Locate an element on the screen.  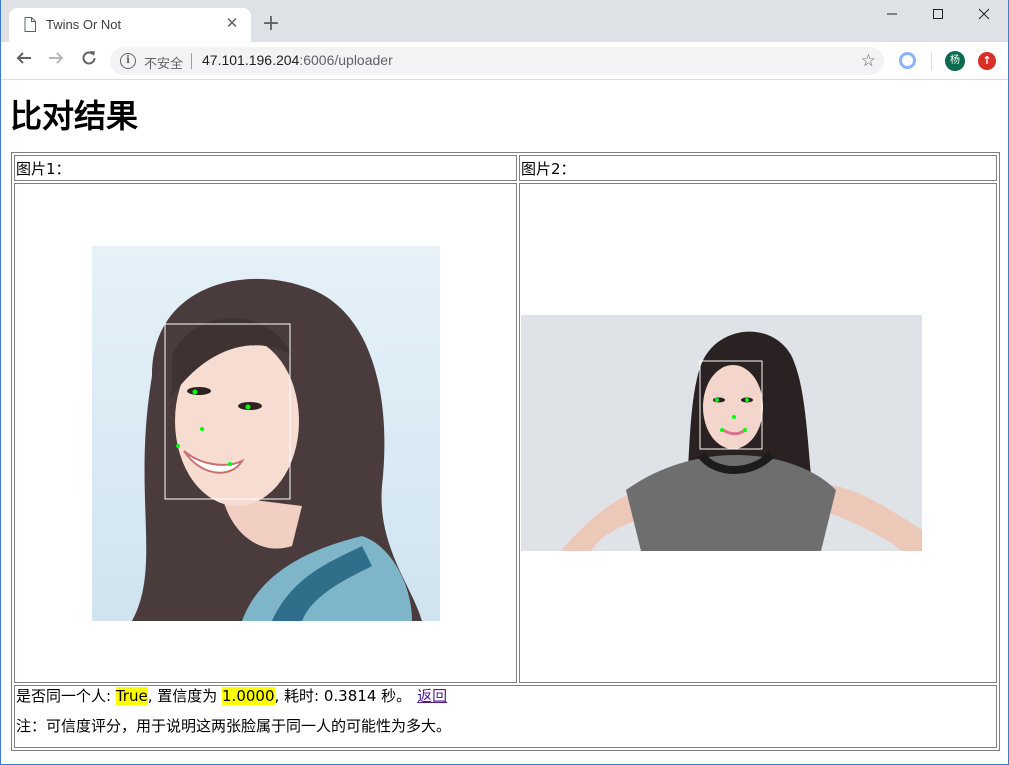
reload-icon is located at coordinates (89, 58).